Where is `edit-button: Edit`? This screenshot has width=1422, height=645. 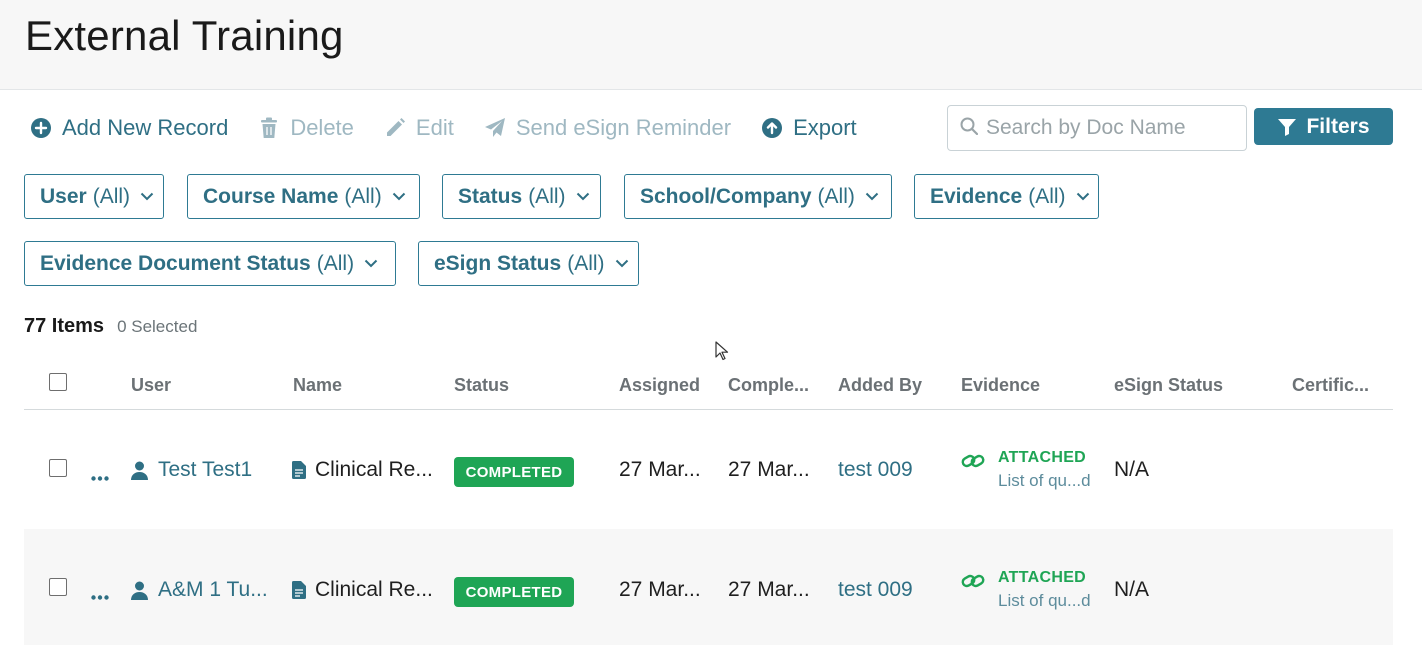 edit-button: Edit is located at coordinates (419, 128).